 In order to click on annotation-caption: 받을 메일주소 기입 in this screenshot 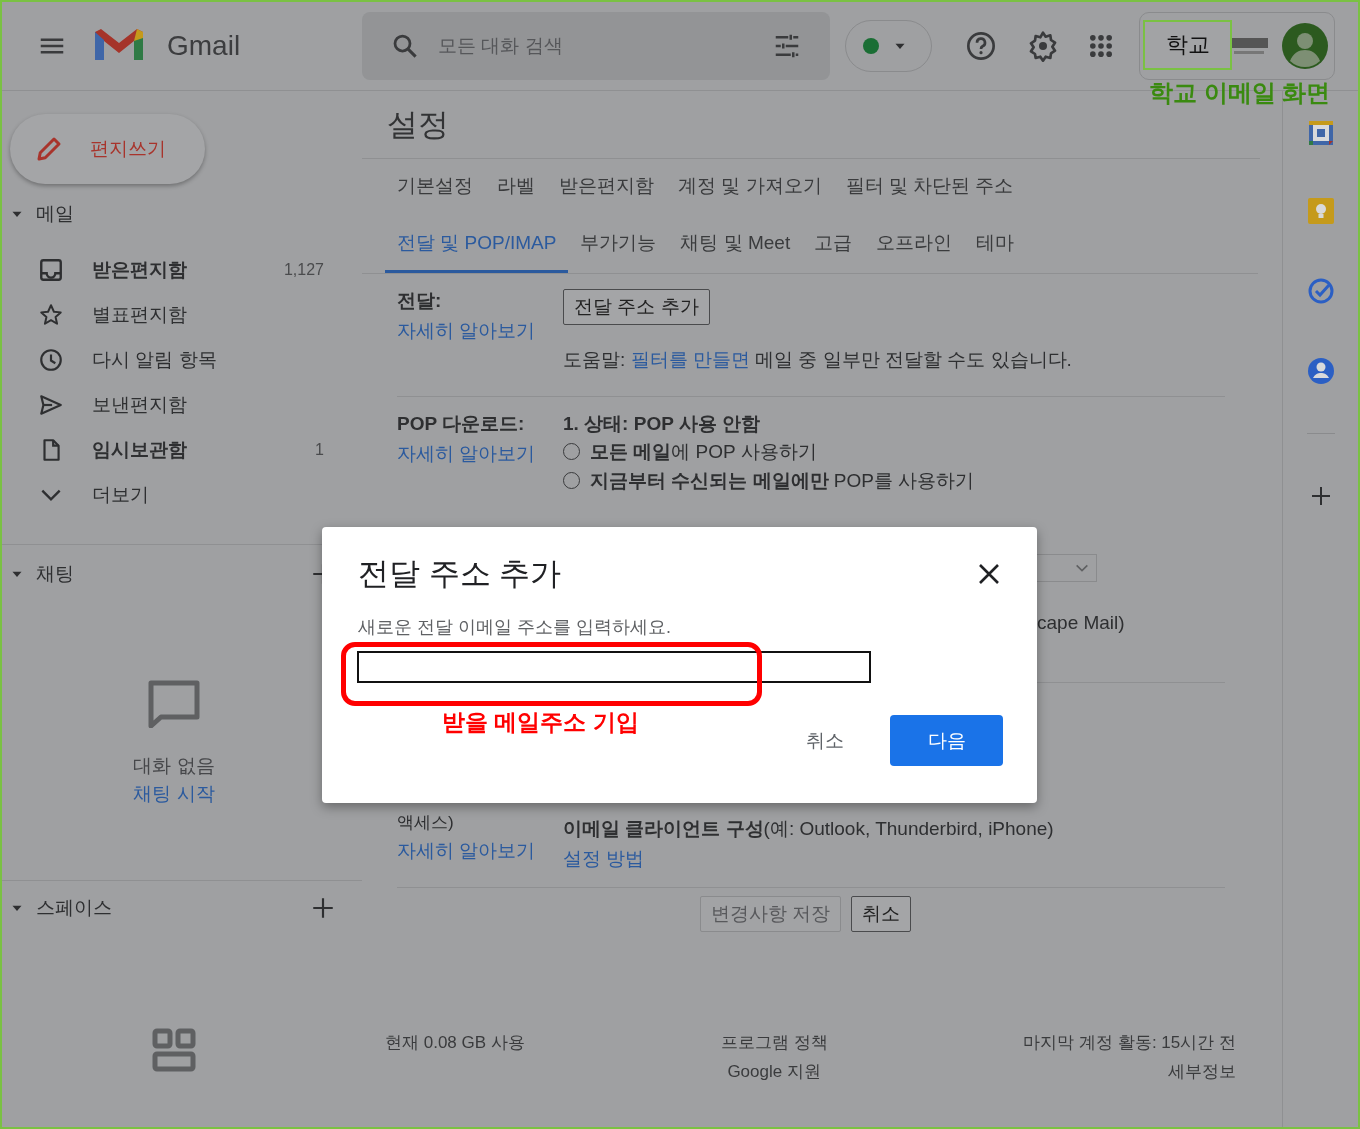, I will do `click(540, 722)`.